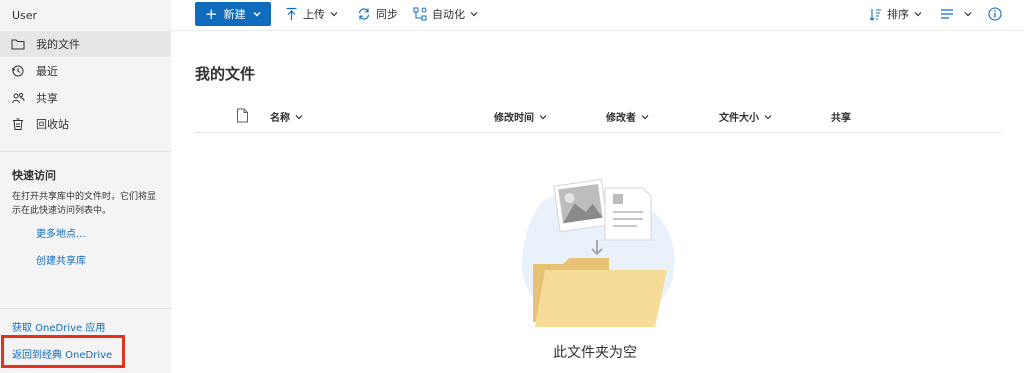 The width and height of the screenshot is (1024, 373). I want to click on upload-button: 上传, so click(314, 14).